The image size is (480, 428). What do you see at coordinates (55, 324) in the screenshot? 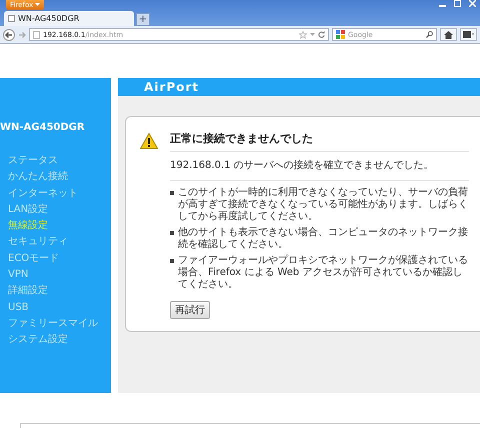
I see `sidebar-item: ファミリースマイル` at bounding box center [55, 324].